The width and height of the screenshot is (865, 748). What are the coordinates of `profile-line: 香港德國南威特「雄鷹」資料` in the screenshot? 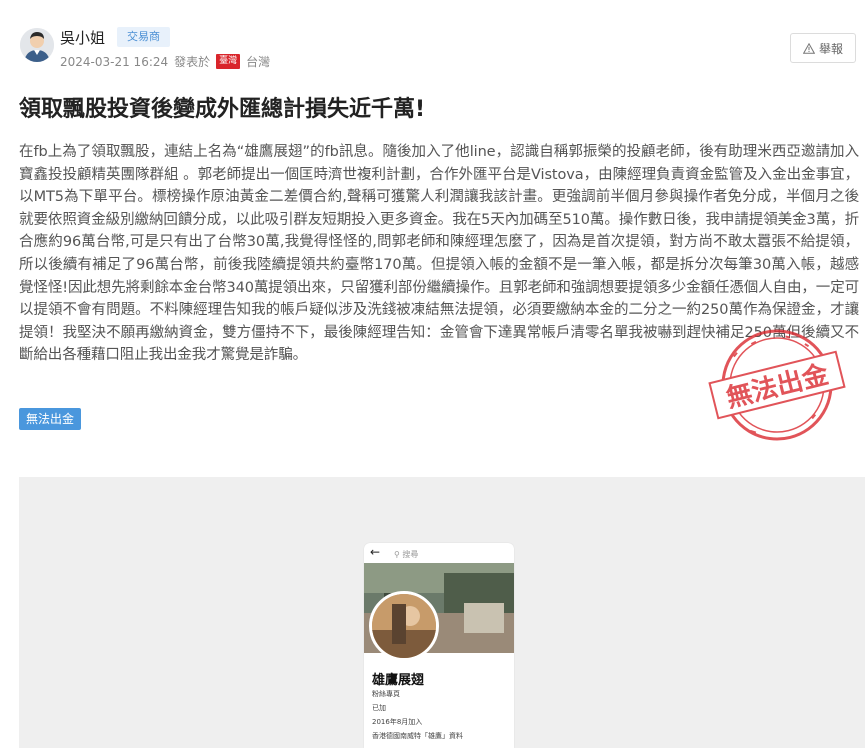 It's located at (417, 736).